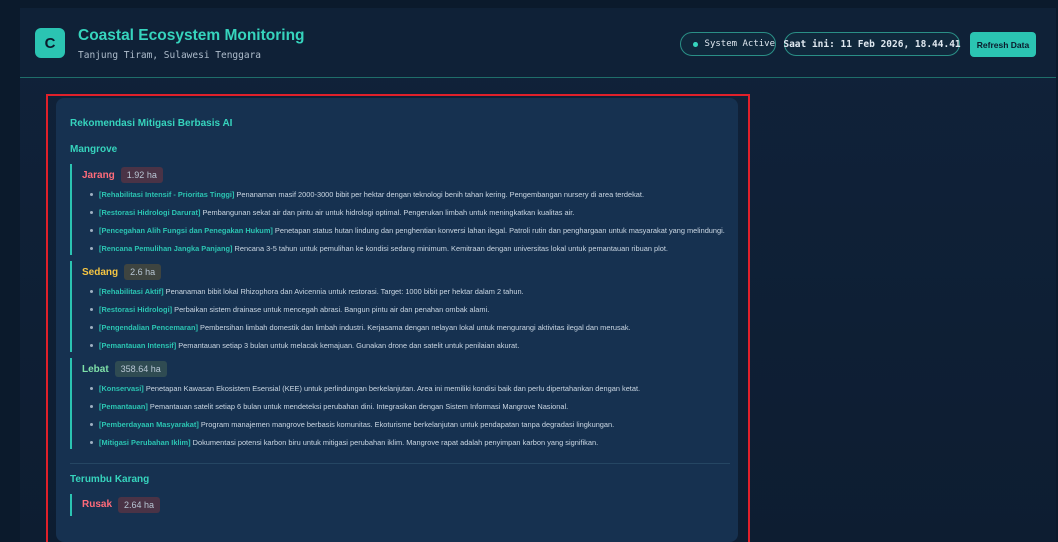 The height and width of the screenshot is (542, 1058). What do you see at coordinates (872, 44) in the screenshot?
I see `current-time-display: Saat ini: 11 Feb 2026, 18.44.41` at bounding box center [872, 44].